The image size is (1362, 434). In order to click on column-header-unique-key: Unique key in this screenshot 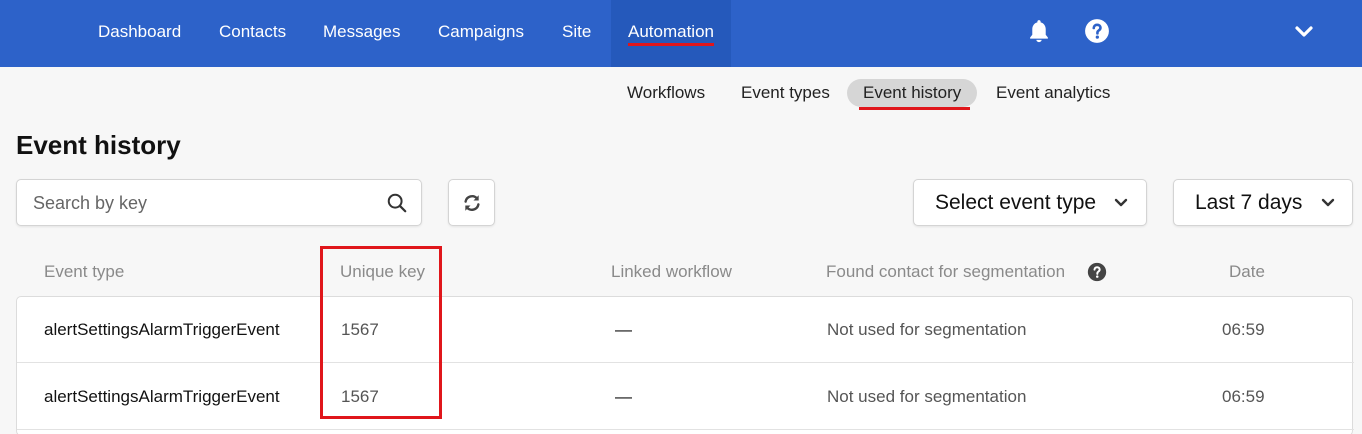, I will do `click(383, 271)`.